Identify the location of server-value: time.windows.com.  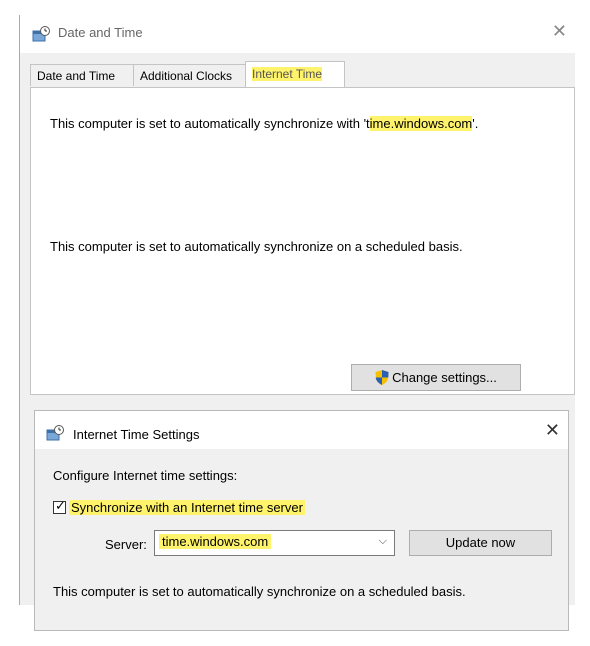
(215, 541).